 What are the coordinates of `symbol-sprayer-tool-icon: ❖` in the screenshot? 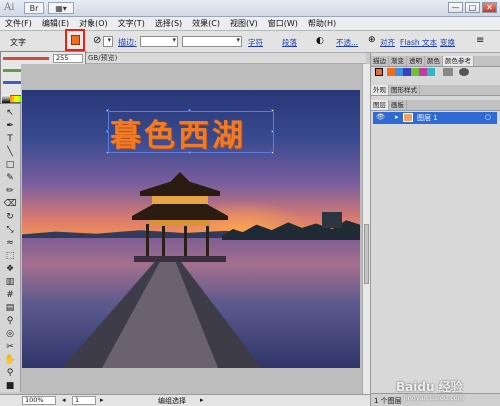 It's located at (10, 269).